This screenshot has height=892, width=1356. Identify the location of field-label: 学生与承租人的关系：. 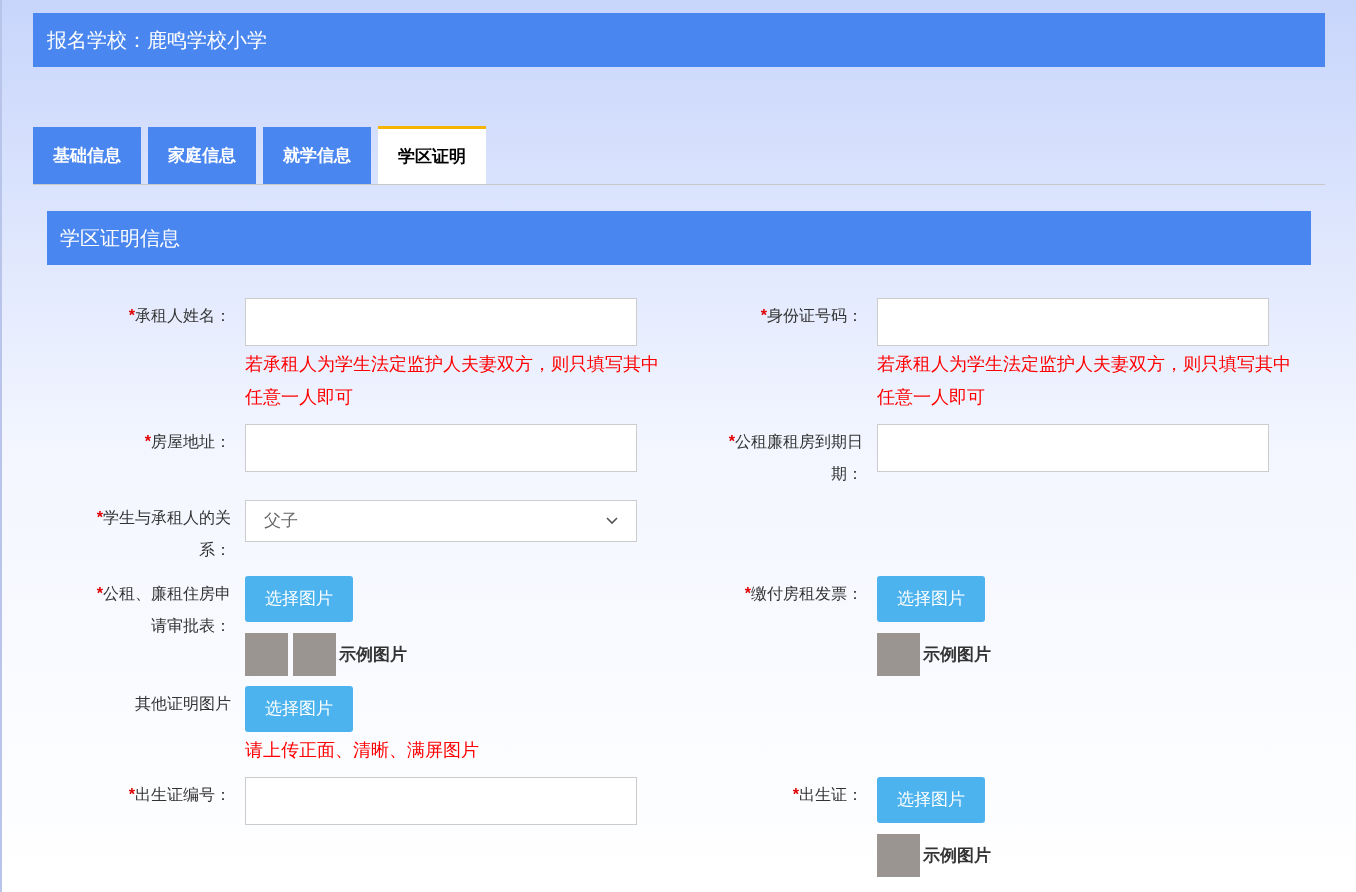
(167, 533).